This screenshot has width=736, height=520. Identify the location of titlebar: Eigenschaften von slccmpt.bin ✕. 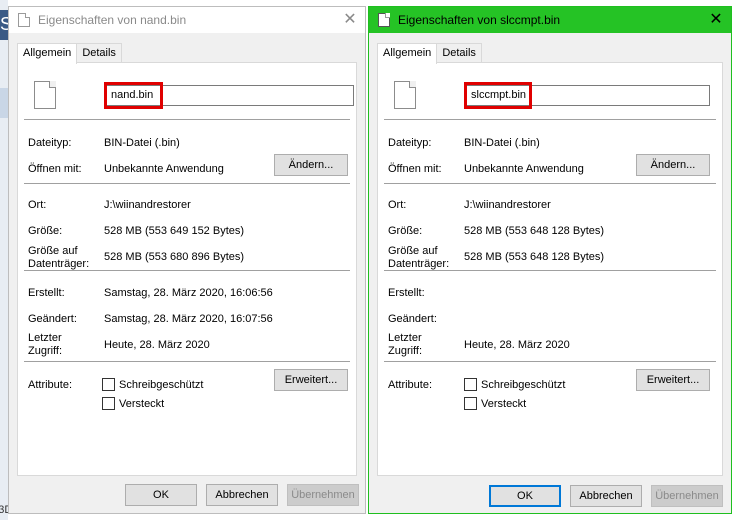
(550, 20).